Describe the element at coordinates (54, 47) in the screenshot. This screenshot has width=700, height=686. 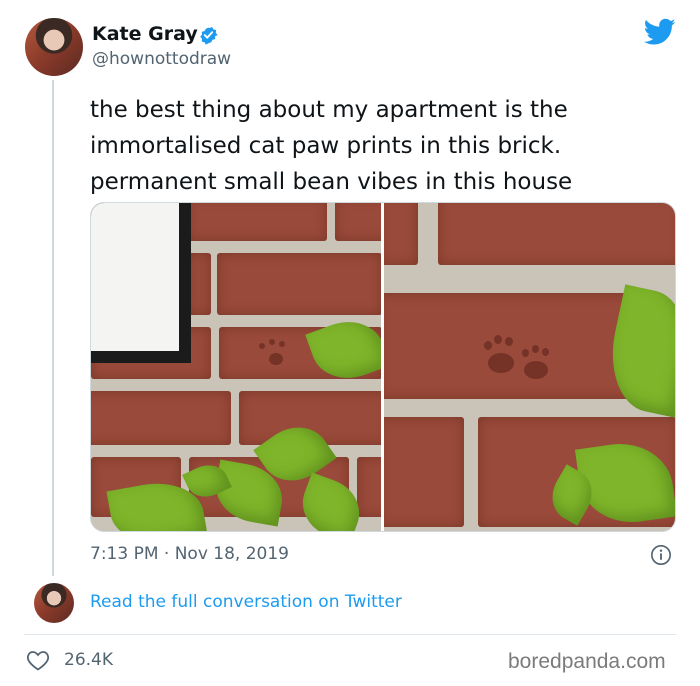
I see `author-avatar` at that location.